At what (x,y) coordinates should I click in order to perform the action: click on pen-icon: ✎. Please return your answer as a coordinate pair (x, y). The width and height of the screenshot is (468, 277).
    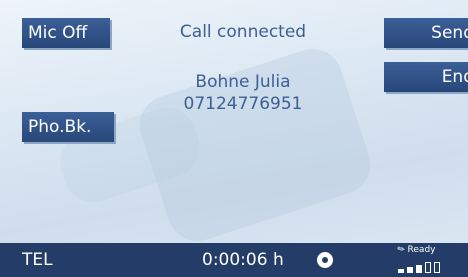
    Looking at the image, I should click on (402, 250).